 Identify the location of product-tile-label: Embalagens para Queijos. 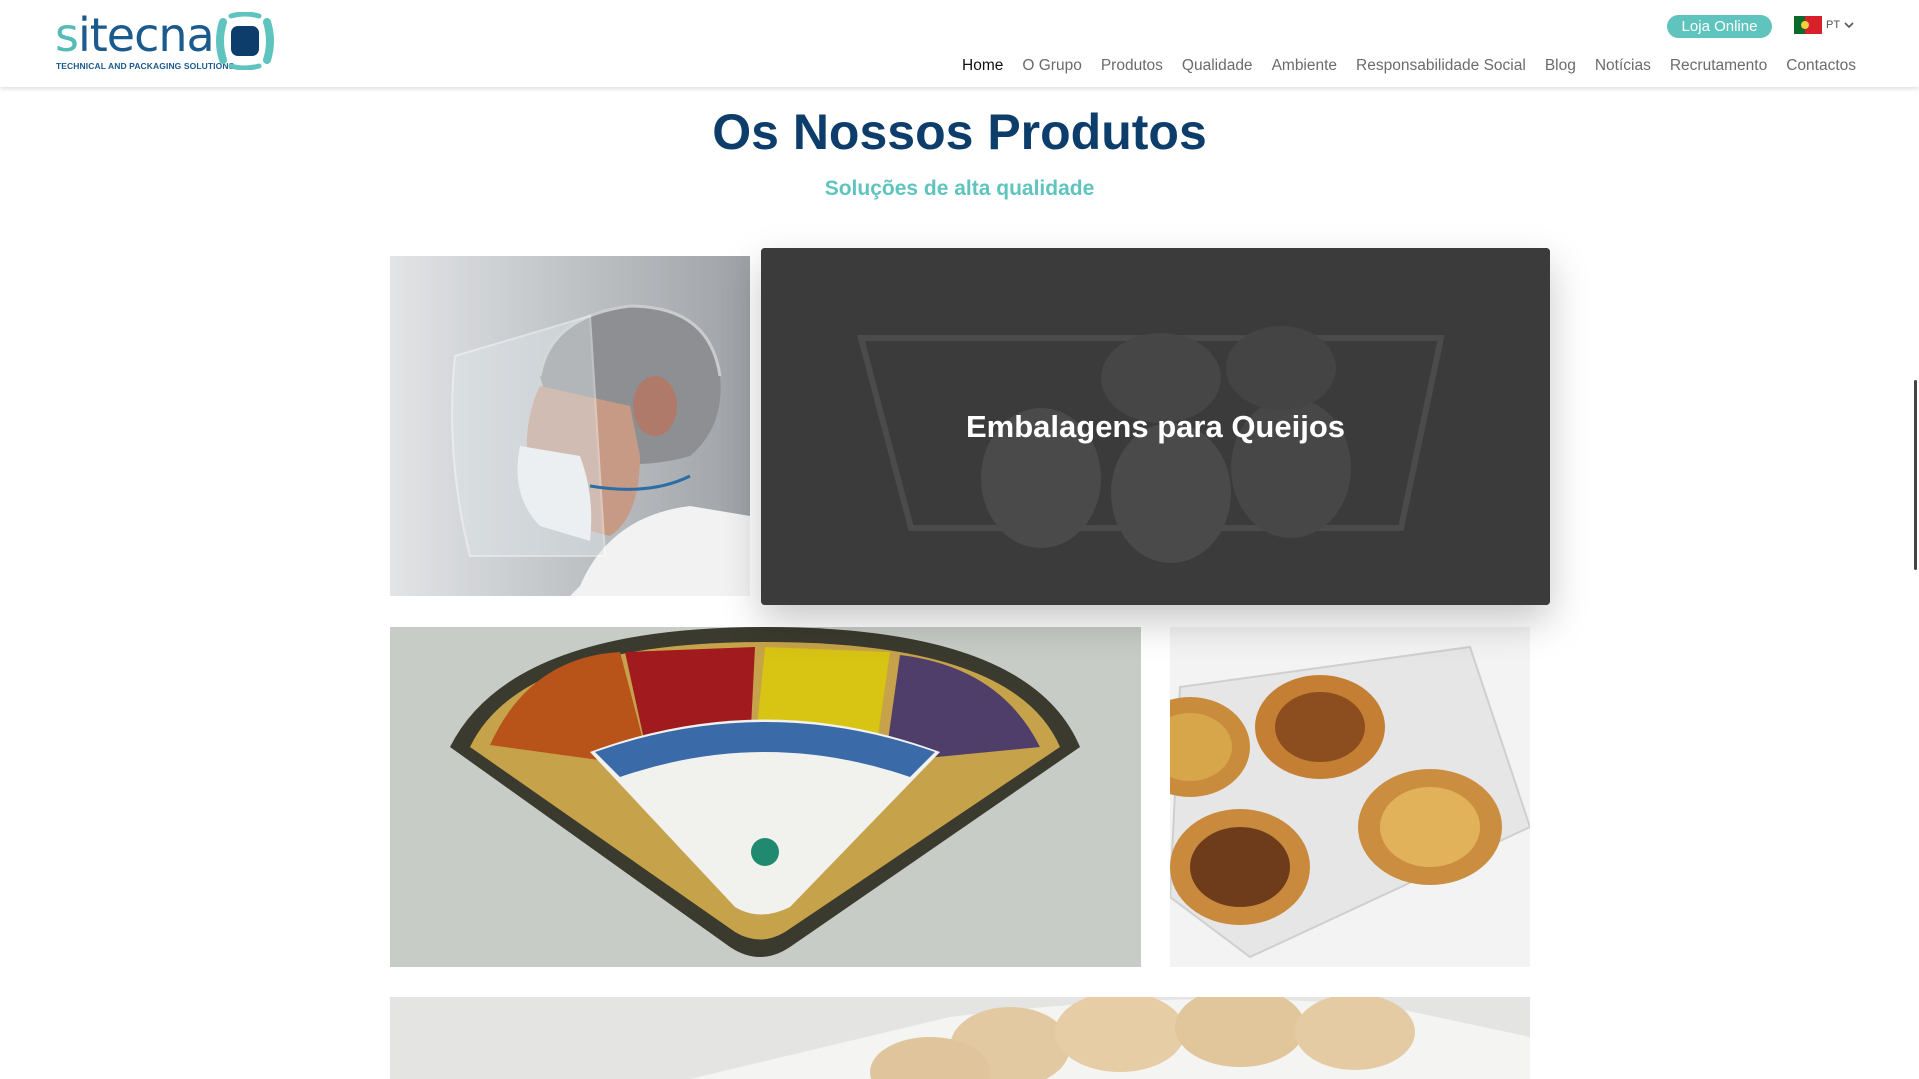
(1155, 426).